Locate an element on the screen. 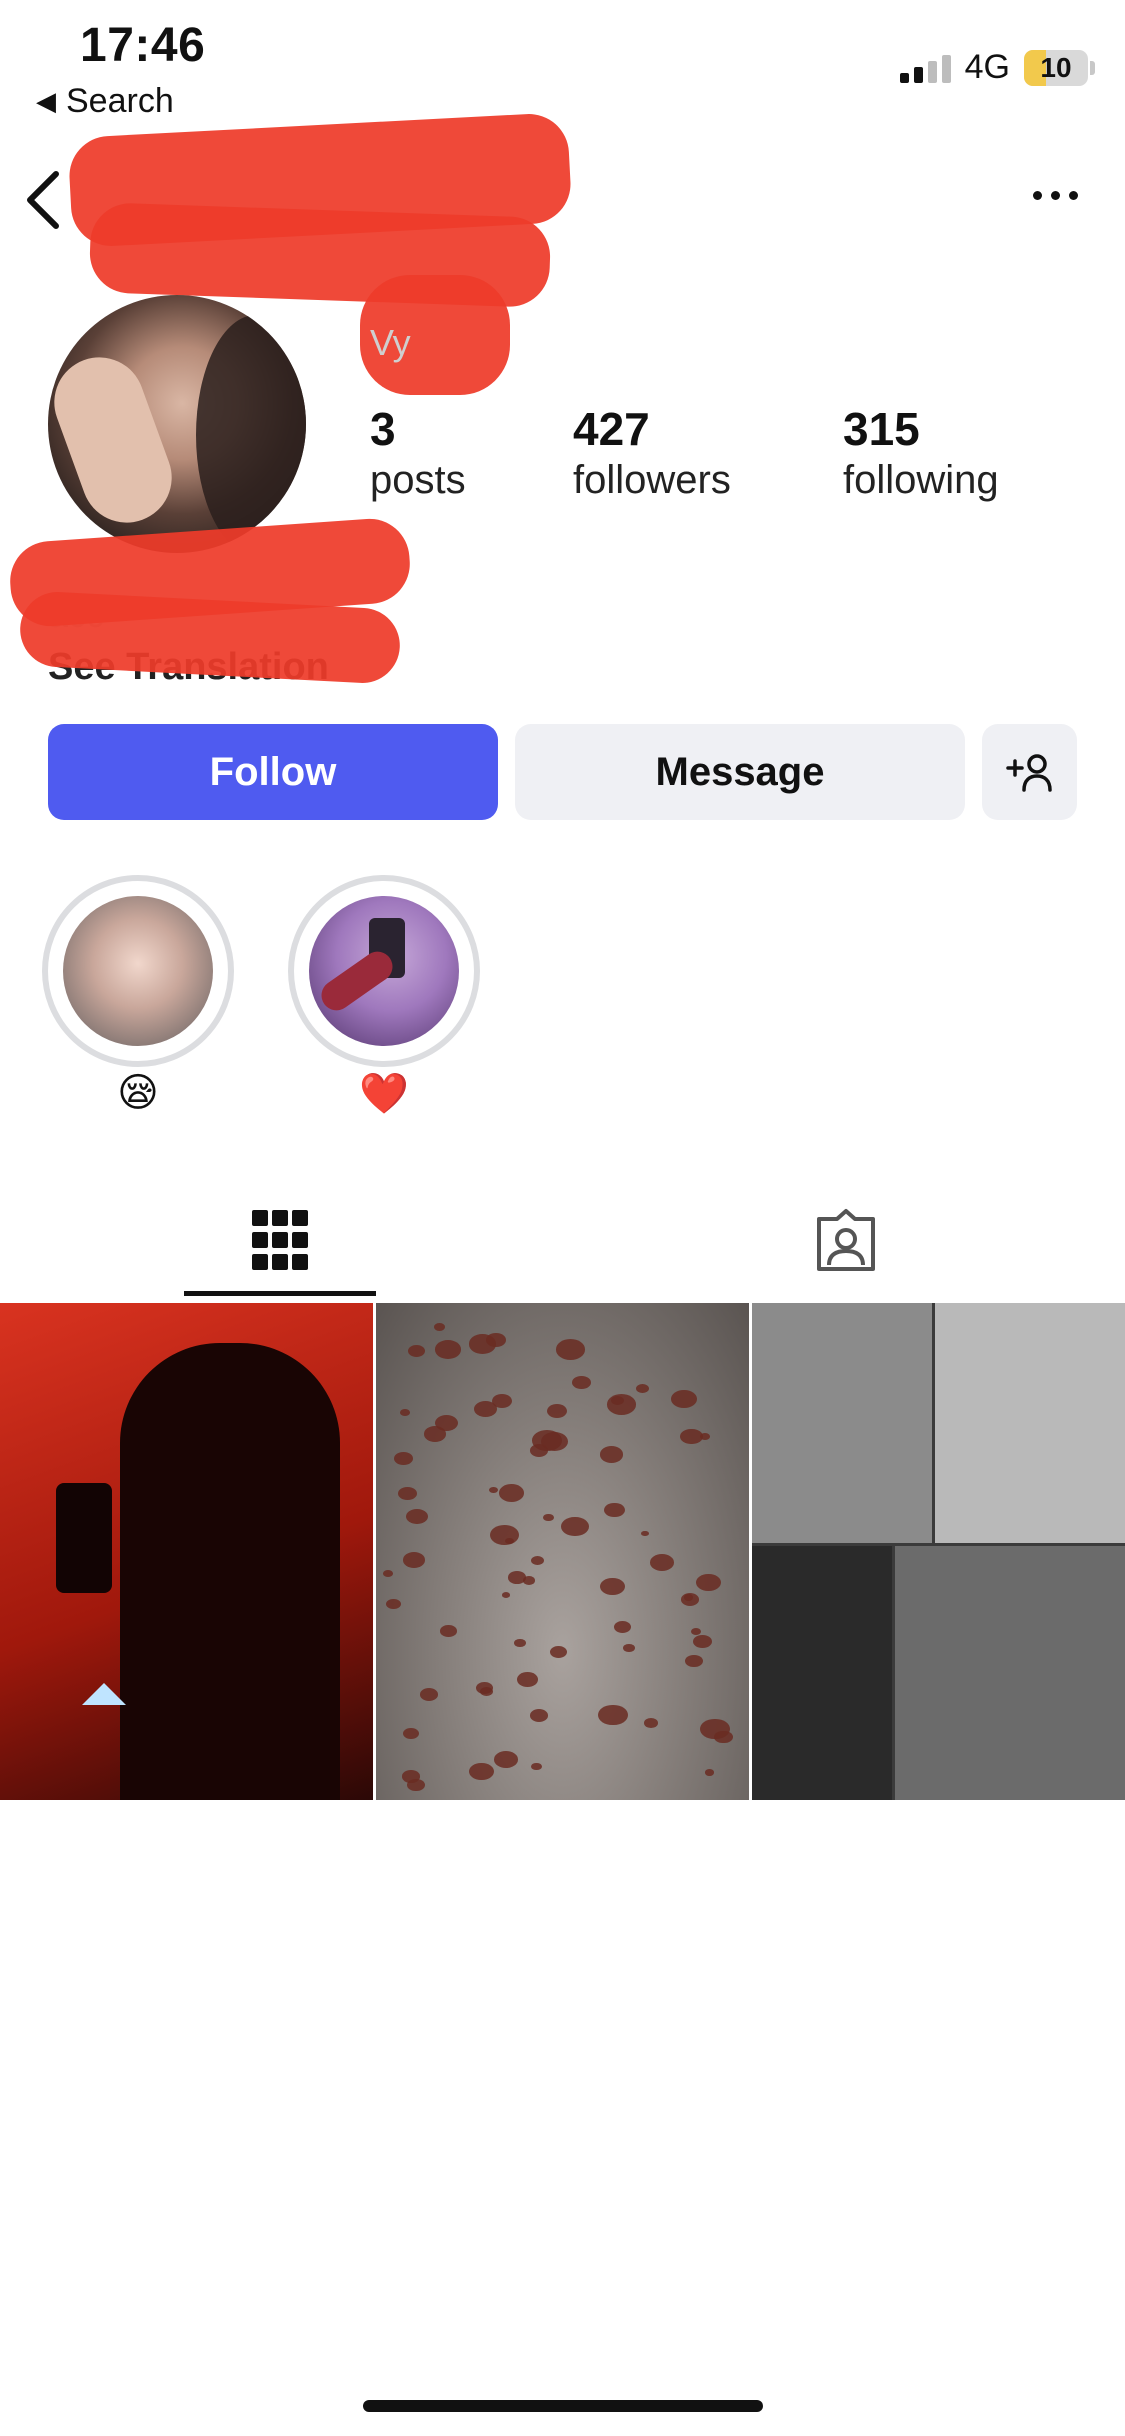 Image resolution: width=1125 pixels, height=2436 pixels. highlight-caption: 😪 is located at coordinates (138, 1093).